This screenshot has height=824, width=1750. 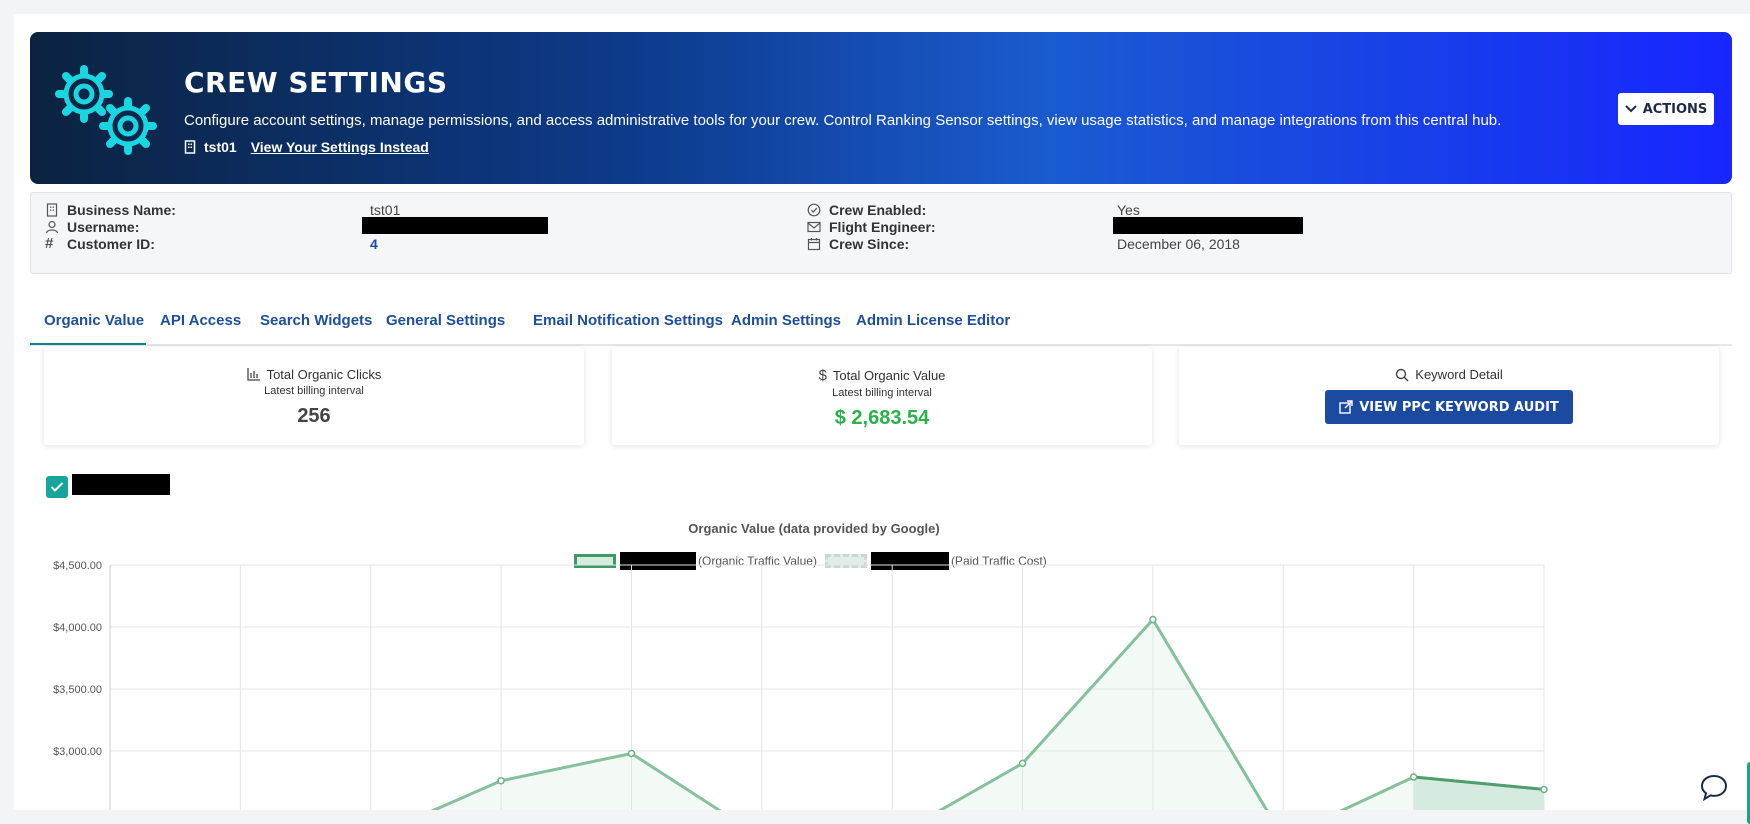 What do you see at coordinates (77, 628) in the screenshot?
I see `y-tick-label: $4,000.00` at bounding box center [77, 628].